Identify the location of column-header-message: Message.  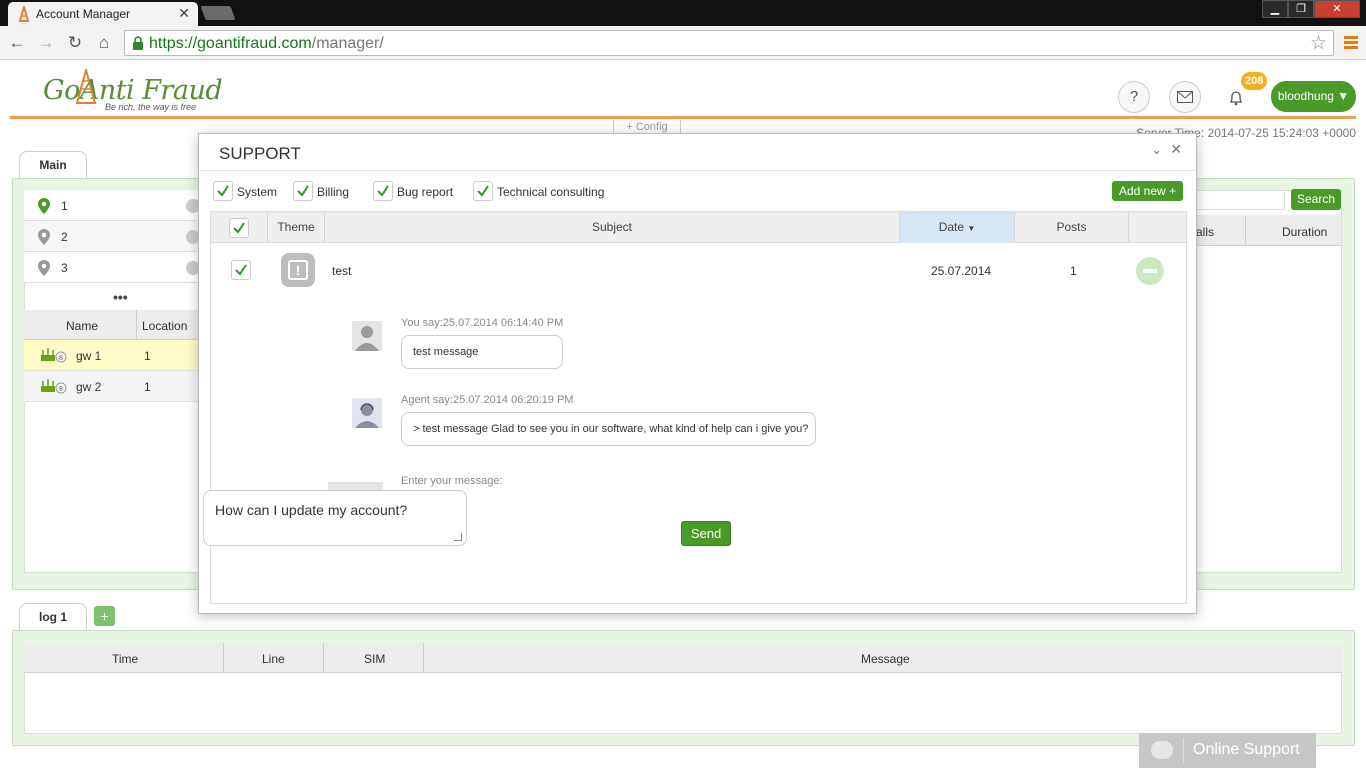
(885, 659).